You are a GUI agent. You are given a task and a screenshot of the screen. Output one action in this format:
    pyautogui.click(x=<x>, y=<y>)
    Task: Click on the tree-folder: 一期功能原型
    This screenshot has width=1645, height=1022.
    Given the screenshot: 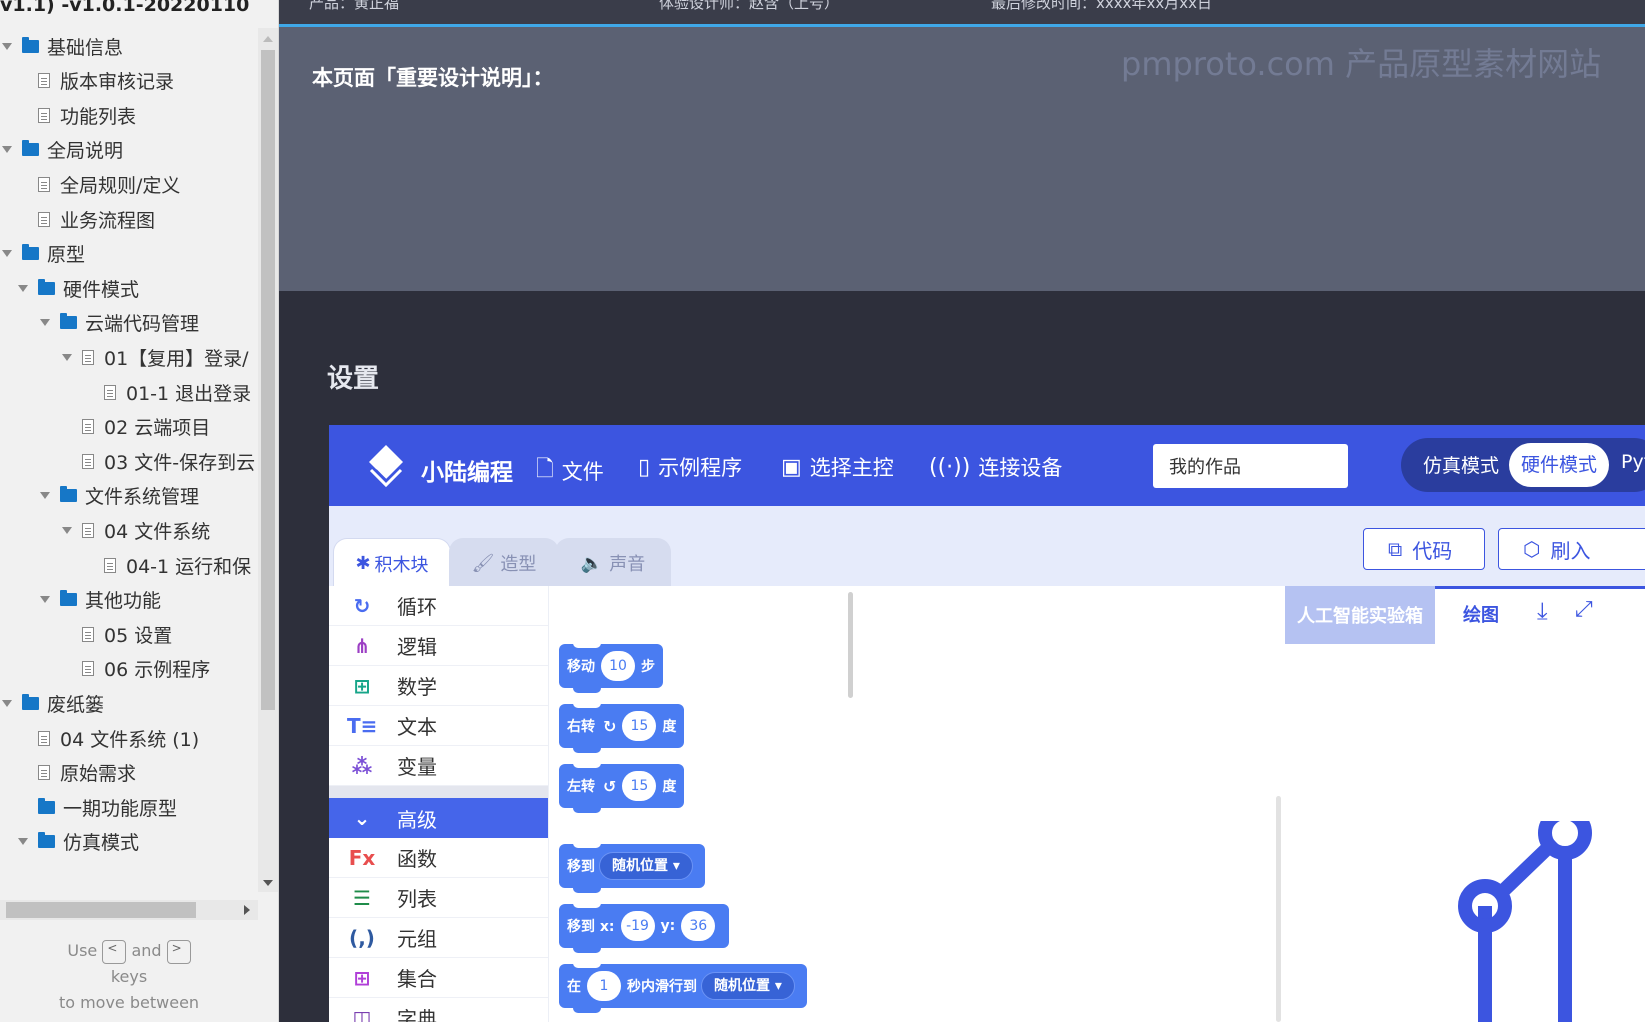 What is the action you would take?
    pyautogui.click(x=88, y=807)
    